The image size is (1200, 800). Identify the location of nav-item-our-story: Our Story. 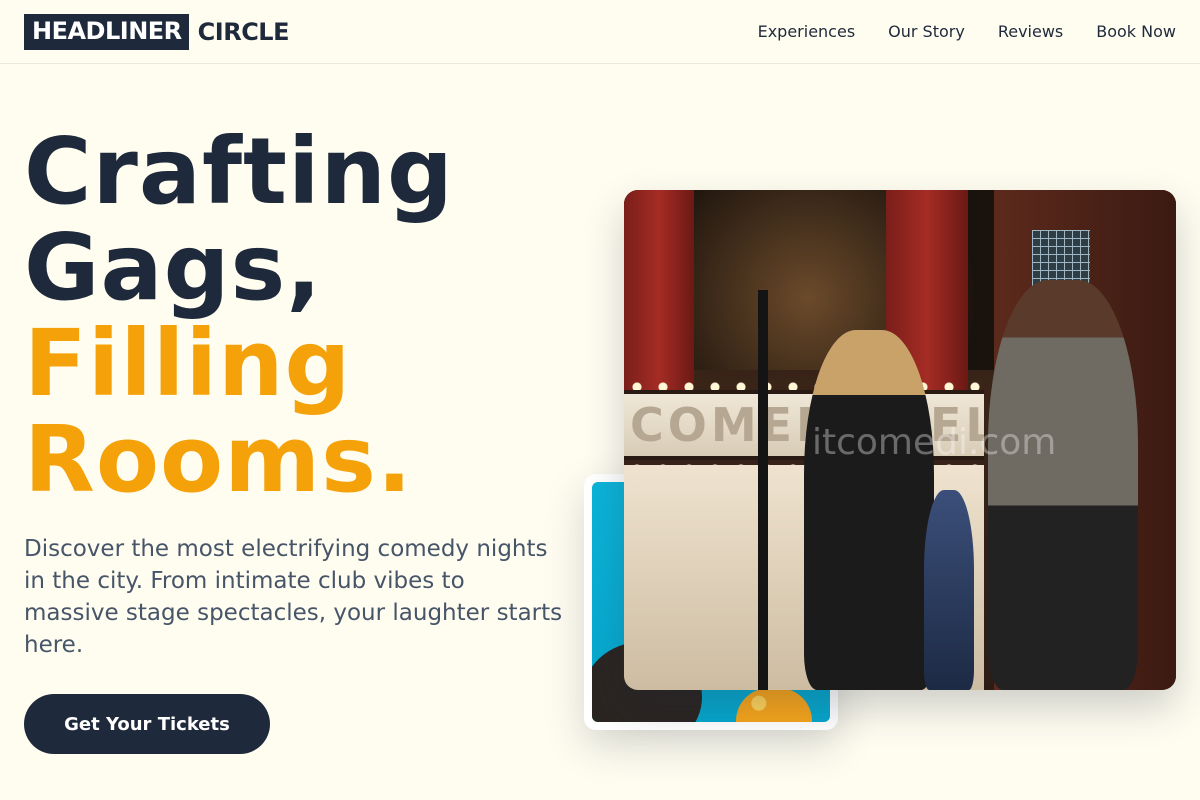
(926, 31).